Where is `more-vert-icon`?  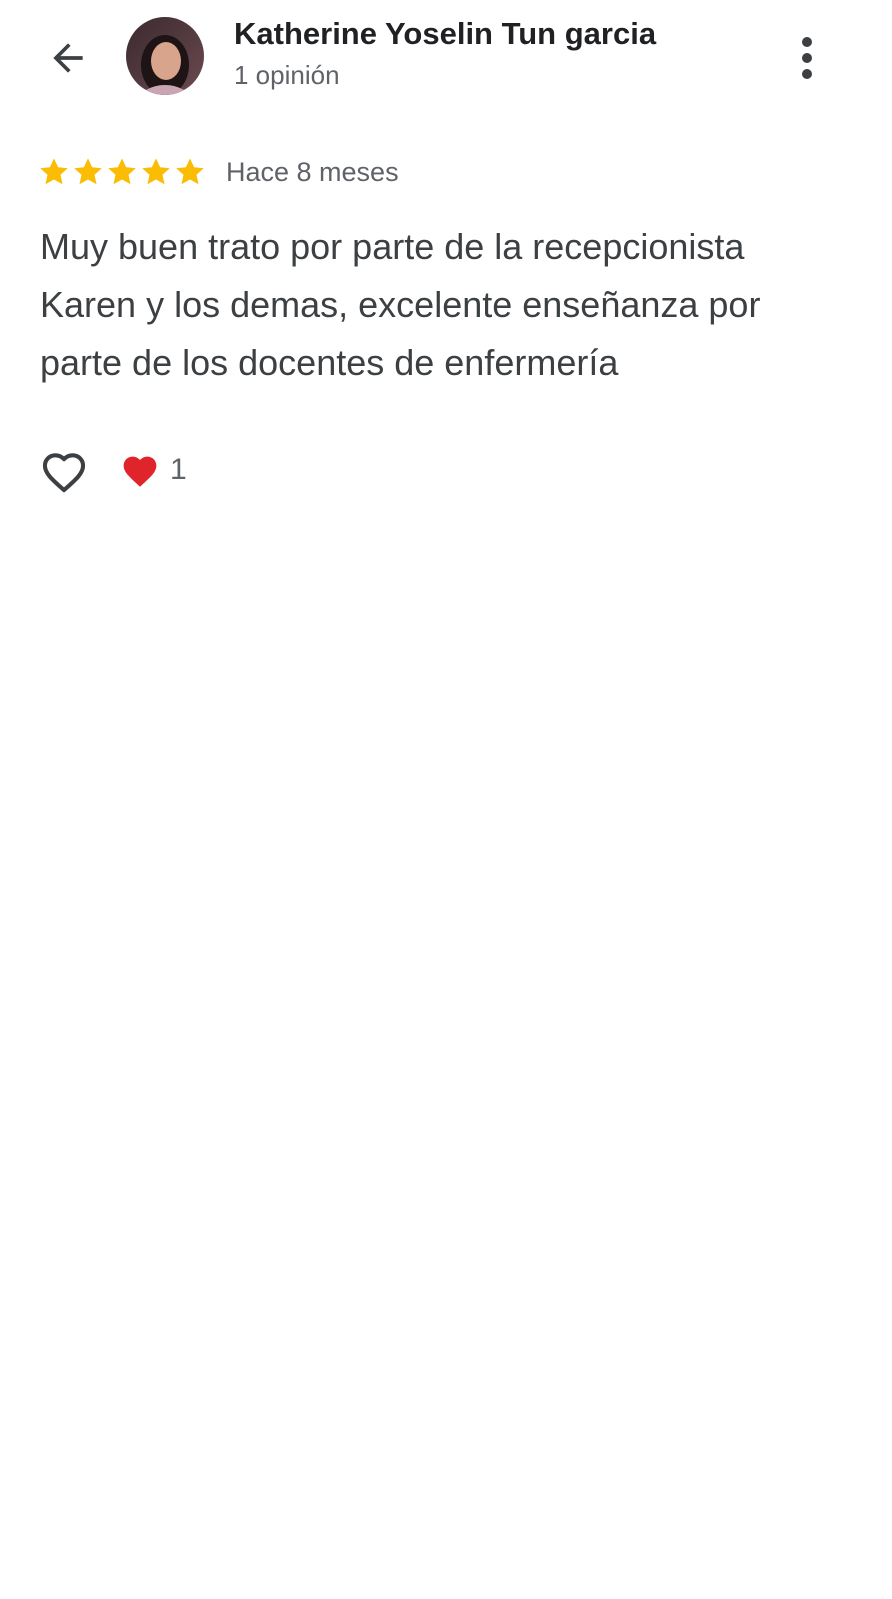 more-vert-icon is located at coordinates (807, 58).